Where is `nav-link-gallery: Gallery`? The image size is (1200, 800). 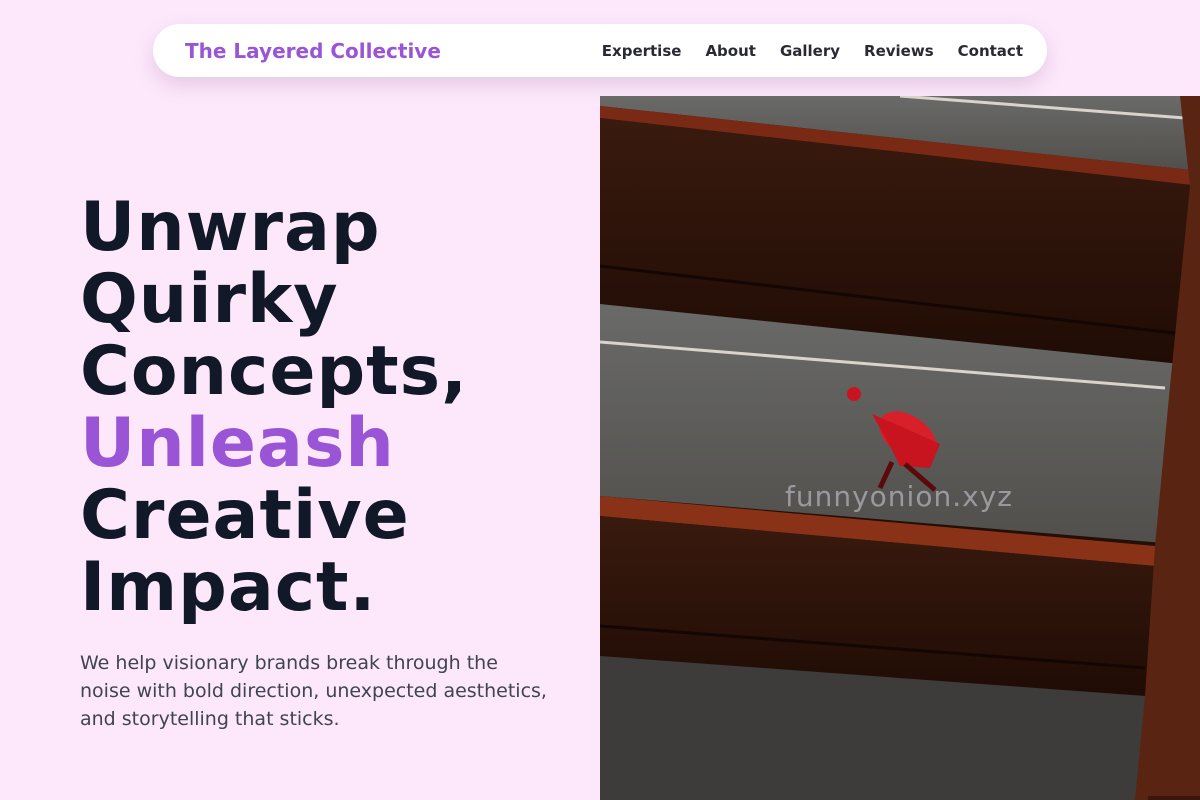
nav-link-gallery: Gallery is located at coordinates (810, 51).